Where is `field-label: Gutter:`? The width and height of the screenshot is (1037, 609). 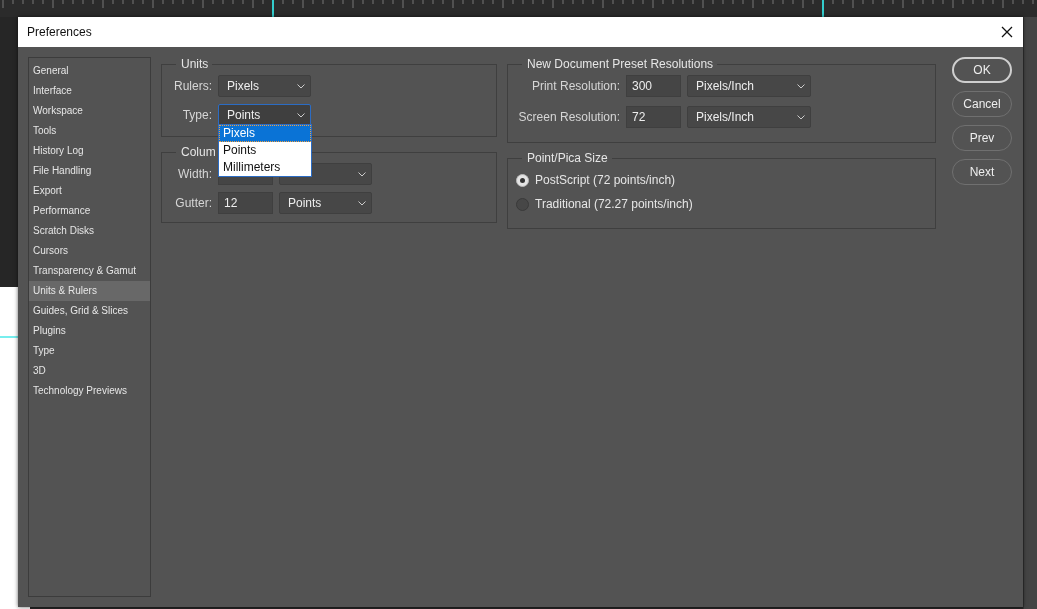
field-label: Gutter: is located at coordinates (193, 203).